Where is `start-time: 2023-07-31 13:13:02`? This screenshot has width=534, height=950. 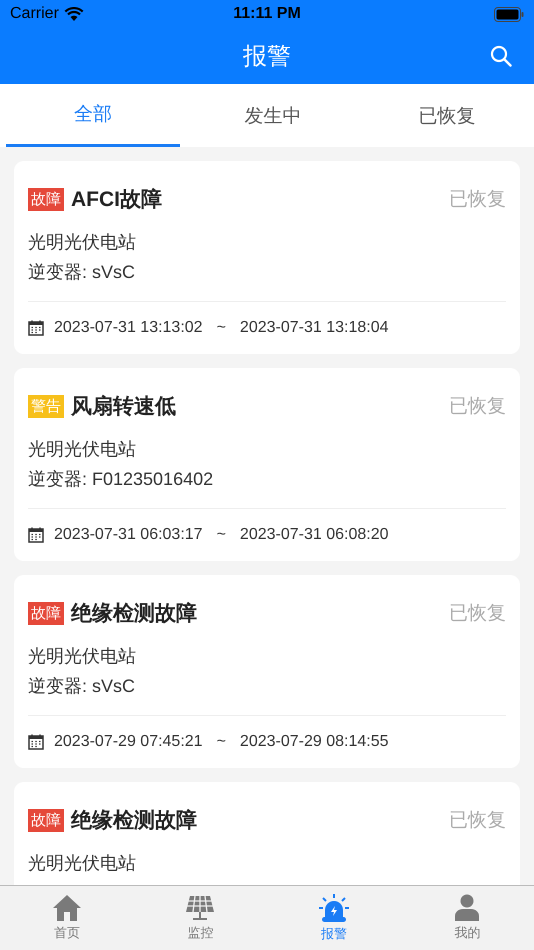
start-time: 2023-07-31 13:13:02 is located at coordinates (128, 328).